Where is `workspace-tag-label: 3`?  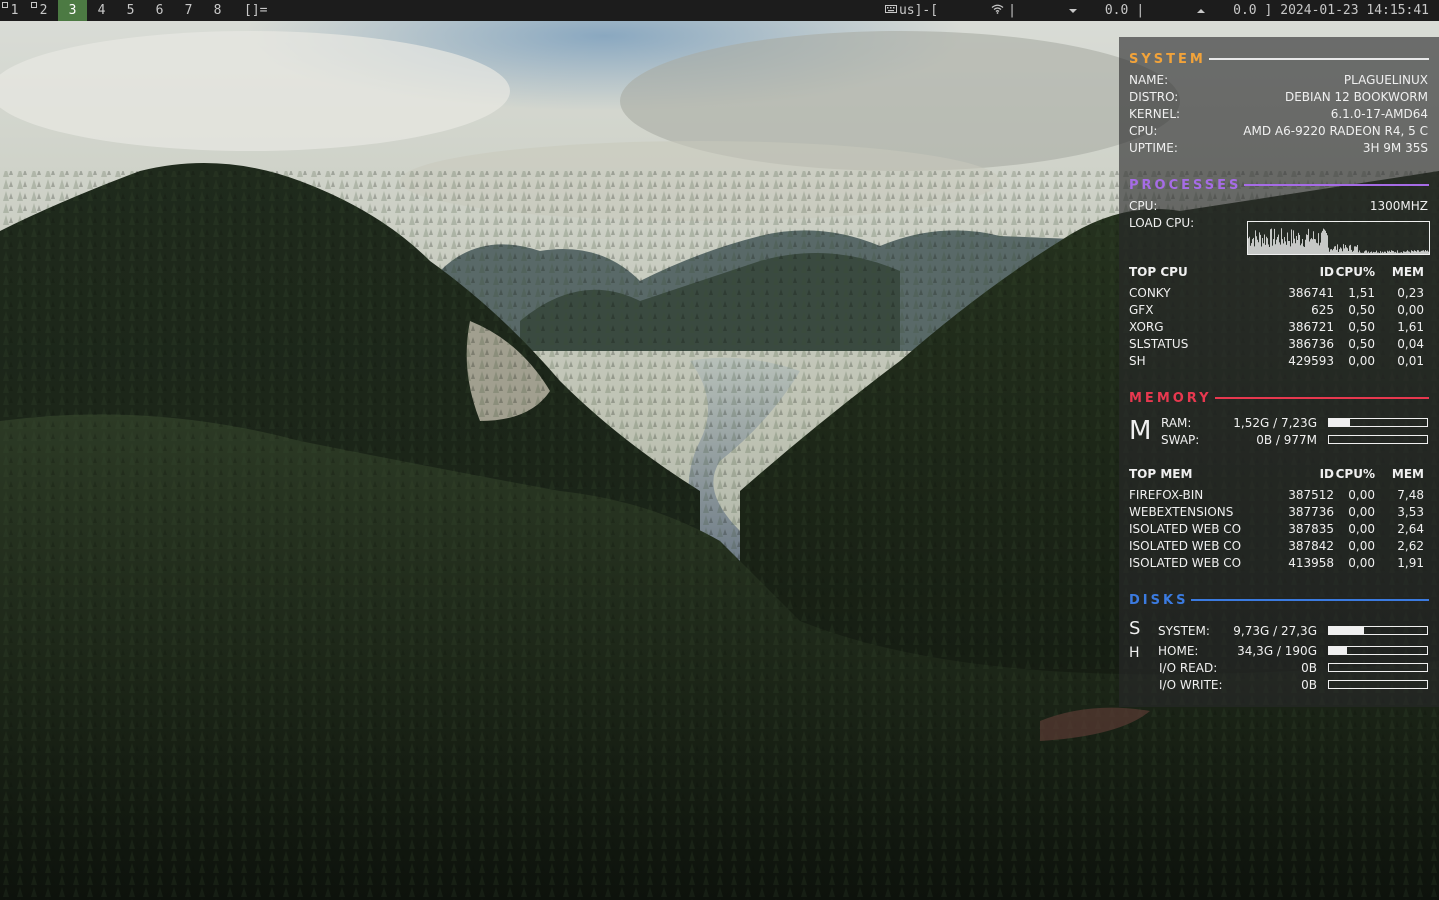
workspace-tag-label: 3 is located at coordinates (72, 10).